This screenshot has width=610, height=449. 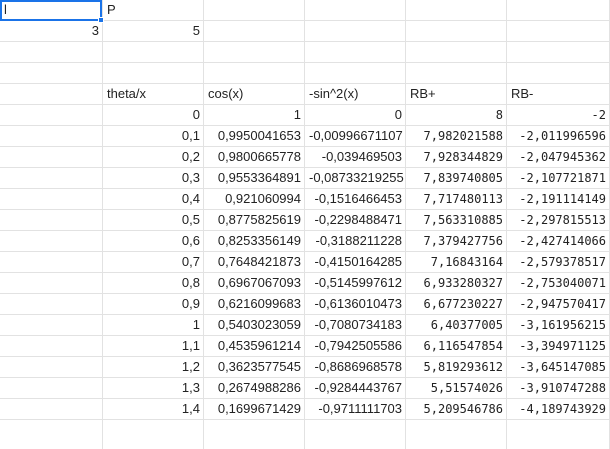 I want to click on data-cell: 5,51574026, so click(x=456, y=388).